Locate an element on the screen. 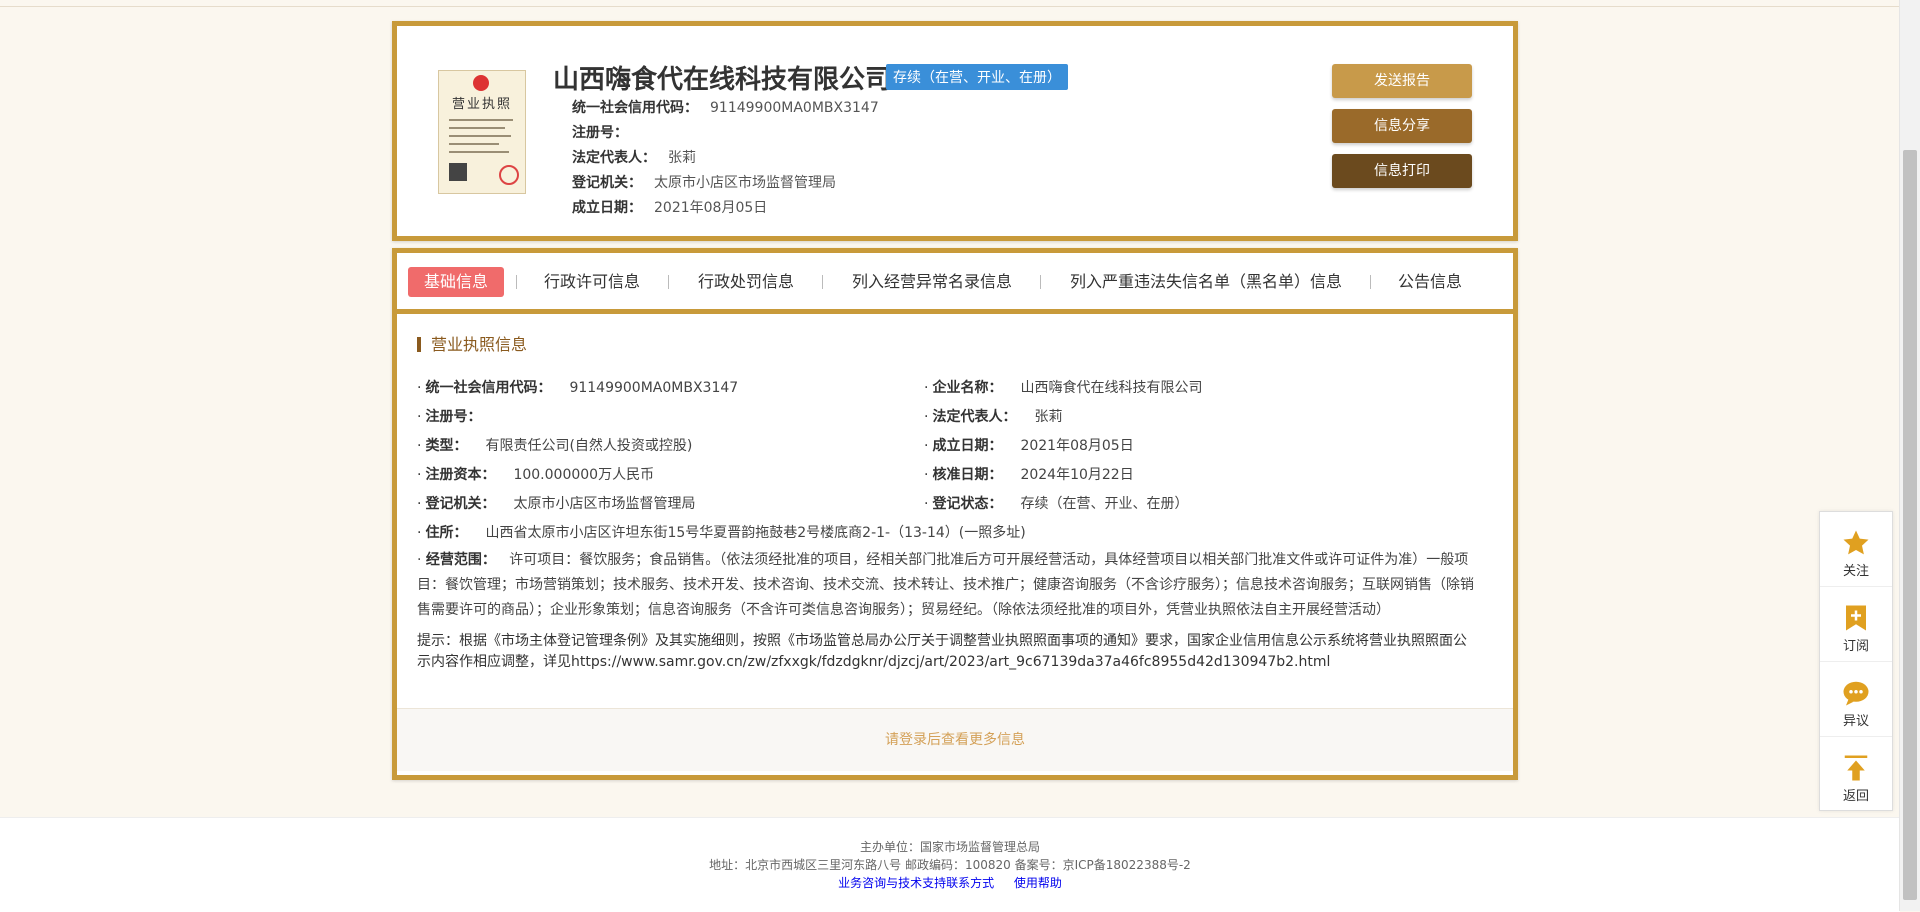  subscribe-icon is located at coordinates (1856, 618).